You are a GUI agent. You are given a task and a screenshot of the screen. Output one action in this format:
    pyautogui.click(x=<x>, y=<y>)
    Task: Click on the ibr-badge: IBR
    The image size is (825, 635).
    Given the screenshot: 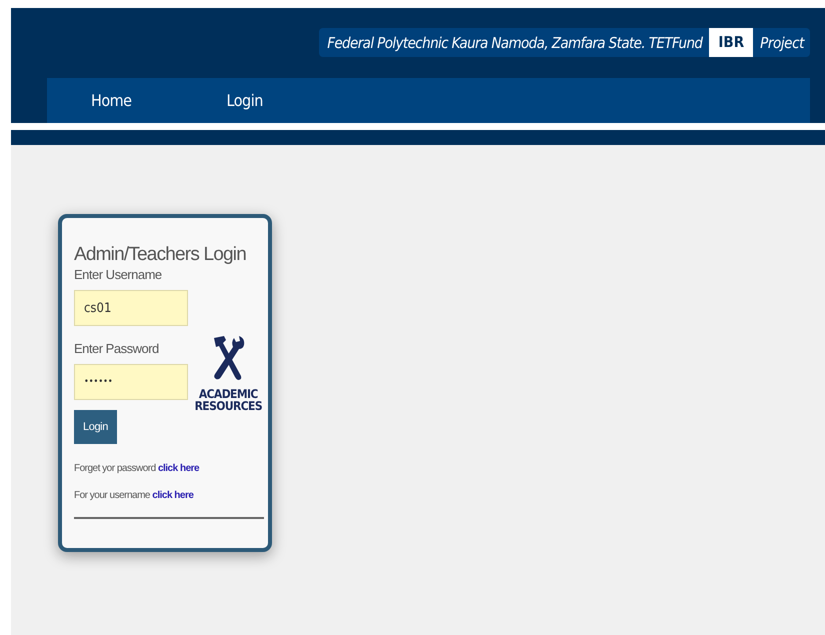 What is the action you would take?
    pyautogui.click(x=731, y=42)
    